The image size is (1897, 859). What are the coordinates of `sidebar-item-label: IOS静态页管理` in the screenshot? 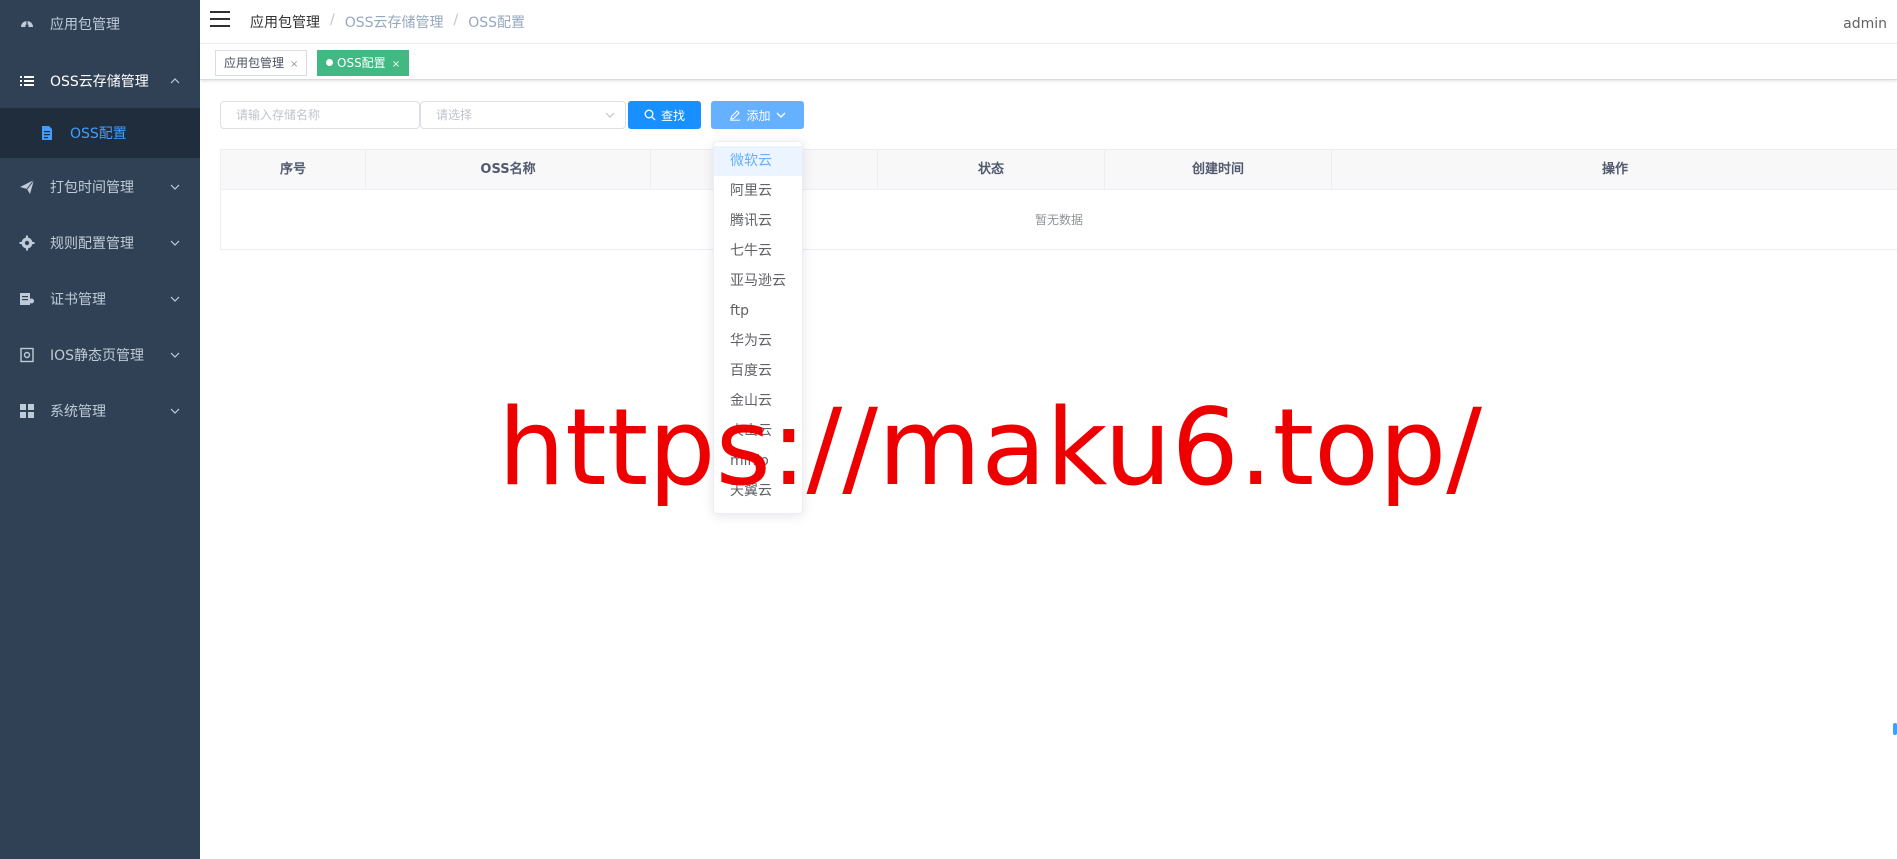 It's located at (97, 356).